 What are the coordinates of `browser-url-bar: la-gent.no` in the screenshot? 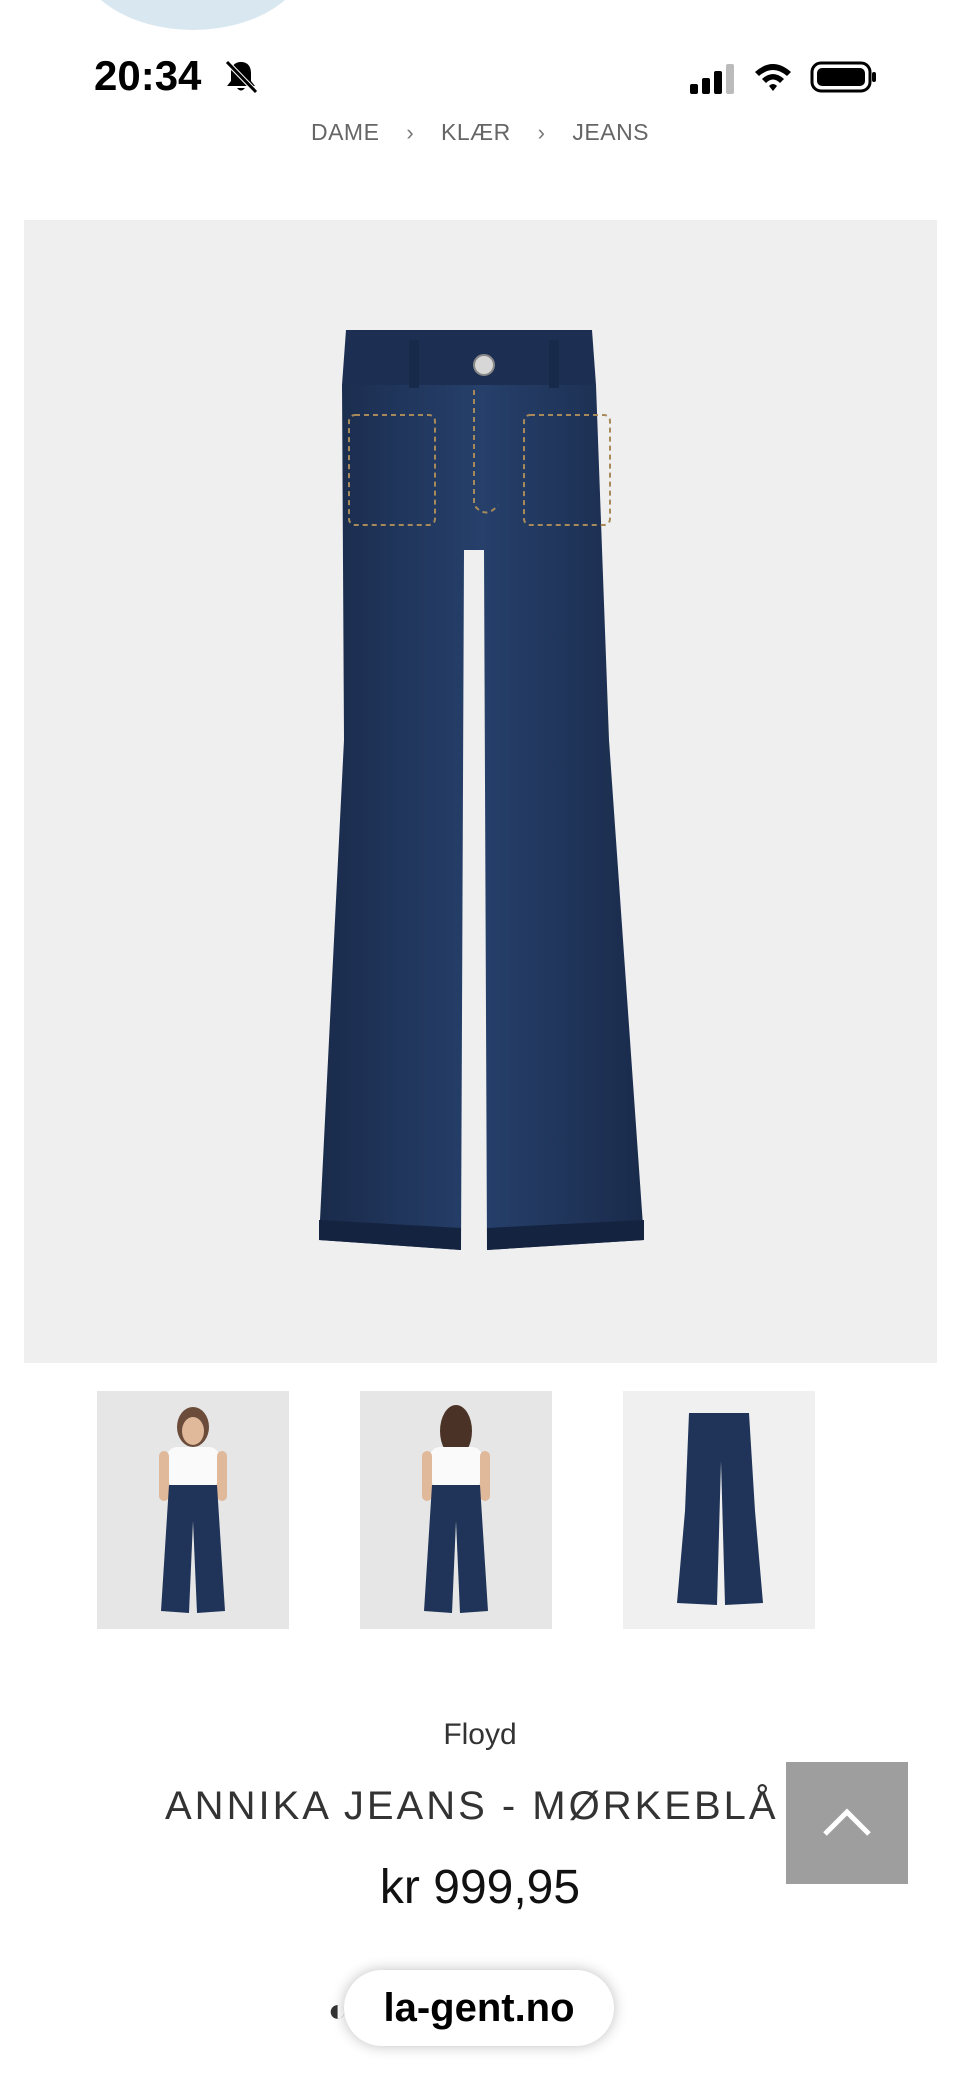 It's located at (479, 2008).